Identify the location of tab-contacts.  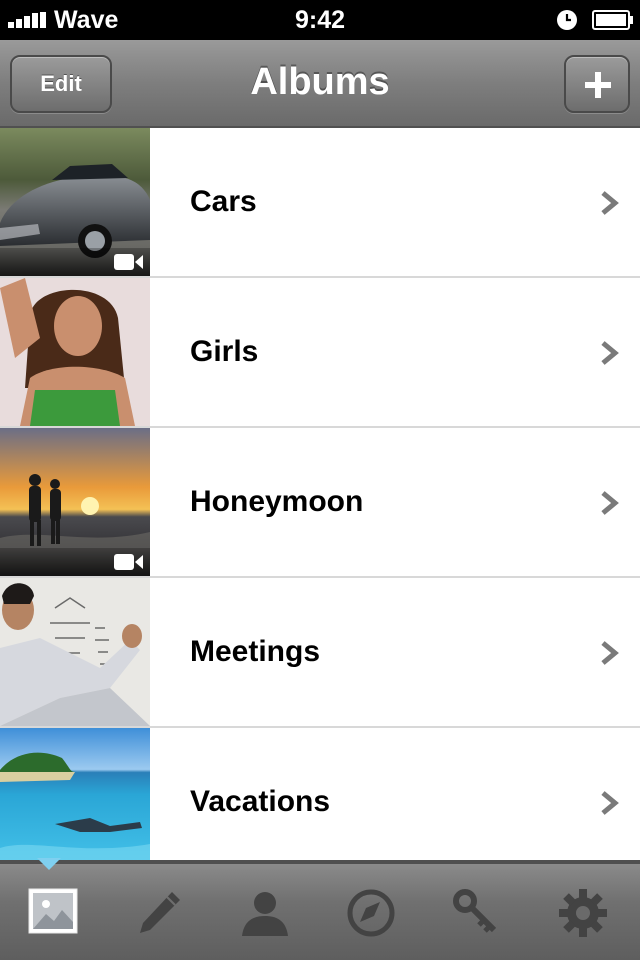
(265, 912).